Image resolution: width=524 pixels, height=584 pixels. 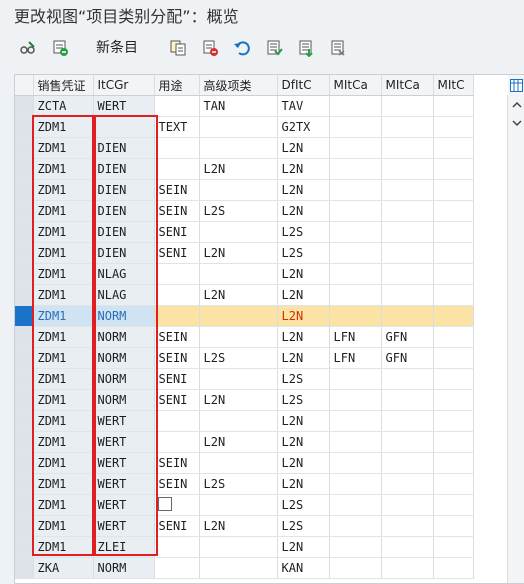 I want to click on glasses-edit-icon, so click(x=28, y=48).